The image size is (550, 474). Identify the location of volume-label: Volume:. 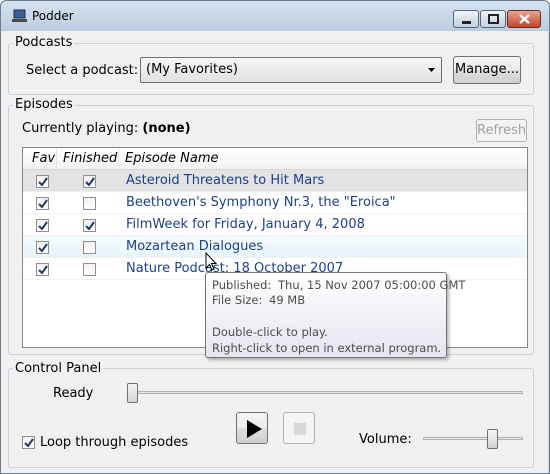
(385, 439).